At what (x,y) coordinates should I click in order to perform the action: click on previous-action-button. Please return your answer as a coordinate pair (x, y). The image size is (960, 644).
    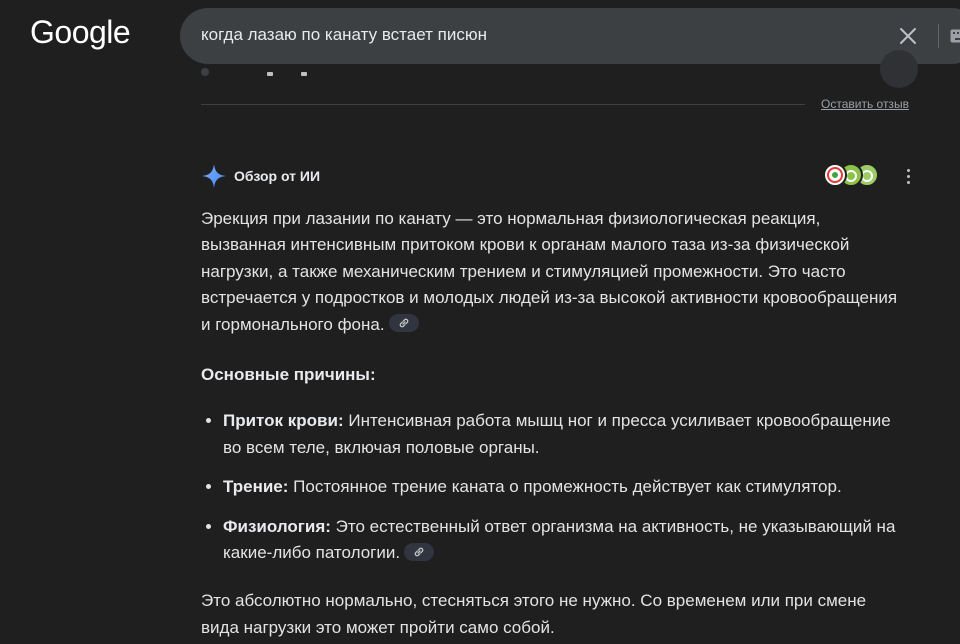
    Looking at the image, I should click on (899, 69).